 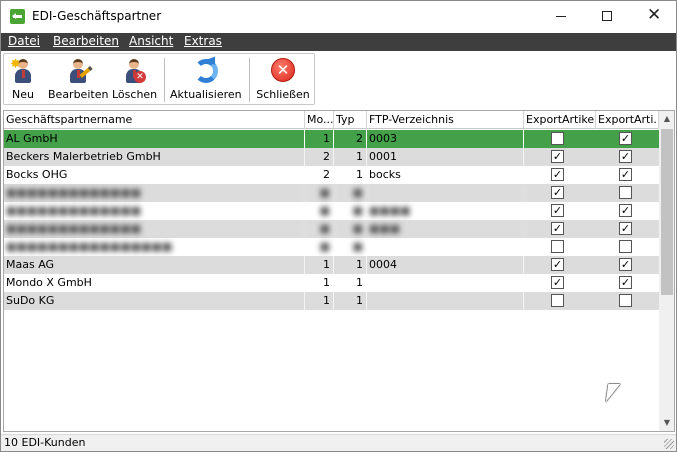 I want to click on delete-partner-icon: ✕, so click(x=134, y=71).